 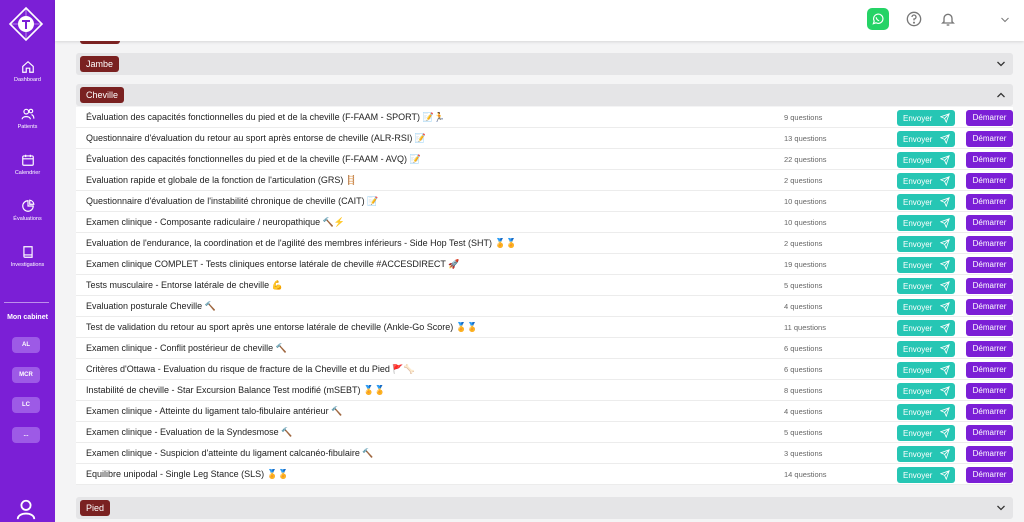 What do you see at coordinates (544, 508) in the screenshot?
I see `section-pied: Pied` at bounding box center [544, 508].